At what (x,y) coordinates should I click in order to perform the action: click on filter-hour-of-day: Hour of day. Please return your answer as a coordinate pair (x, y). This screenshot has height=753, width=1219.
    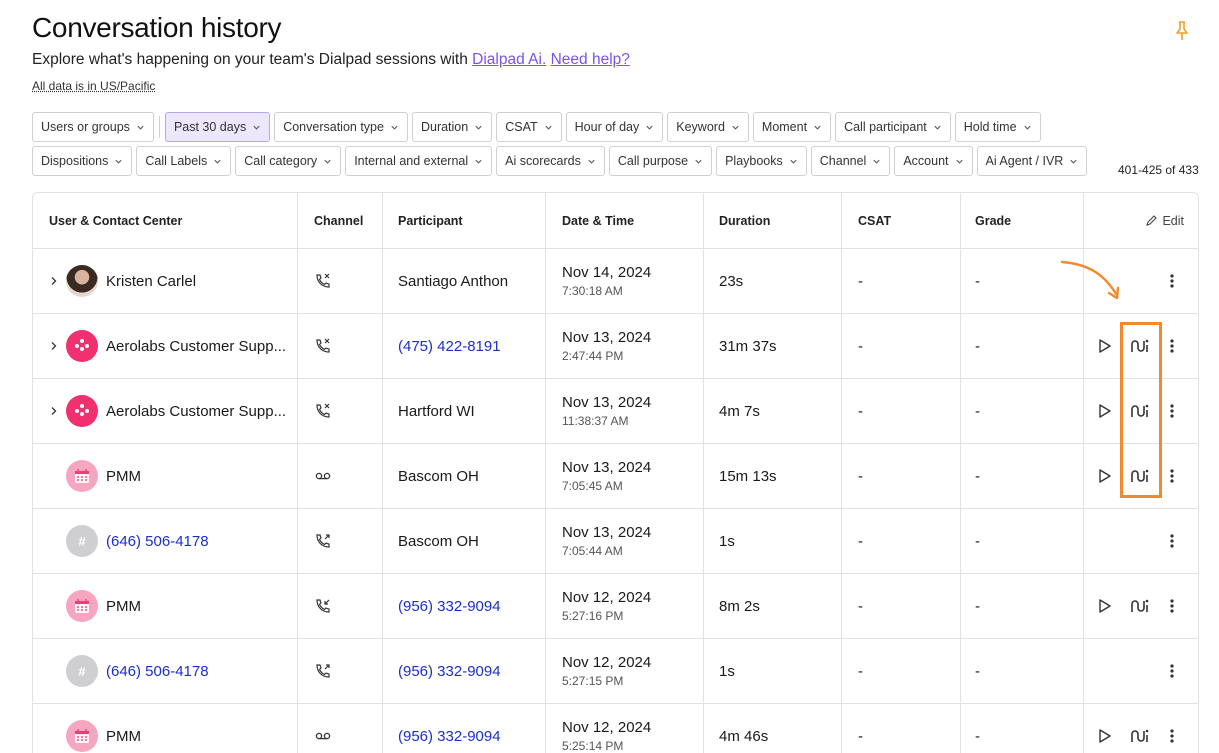
    Looking at the image, I should click on (614, 127).